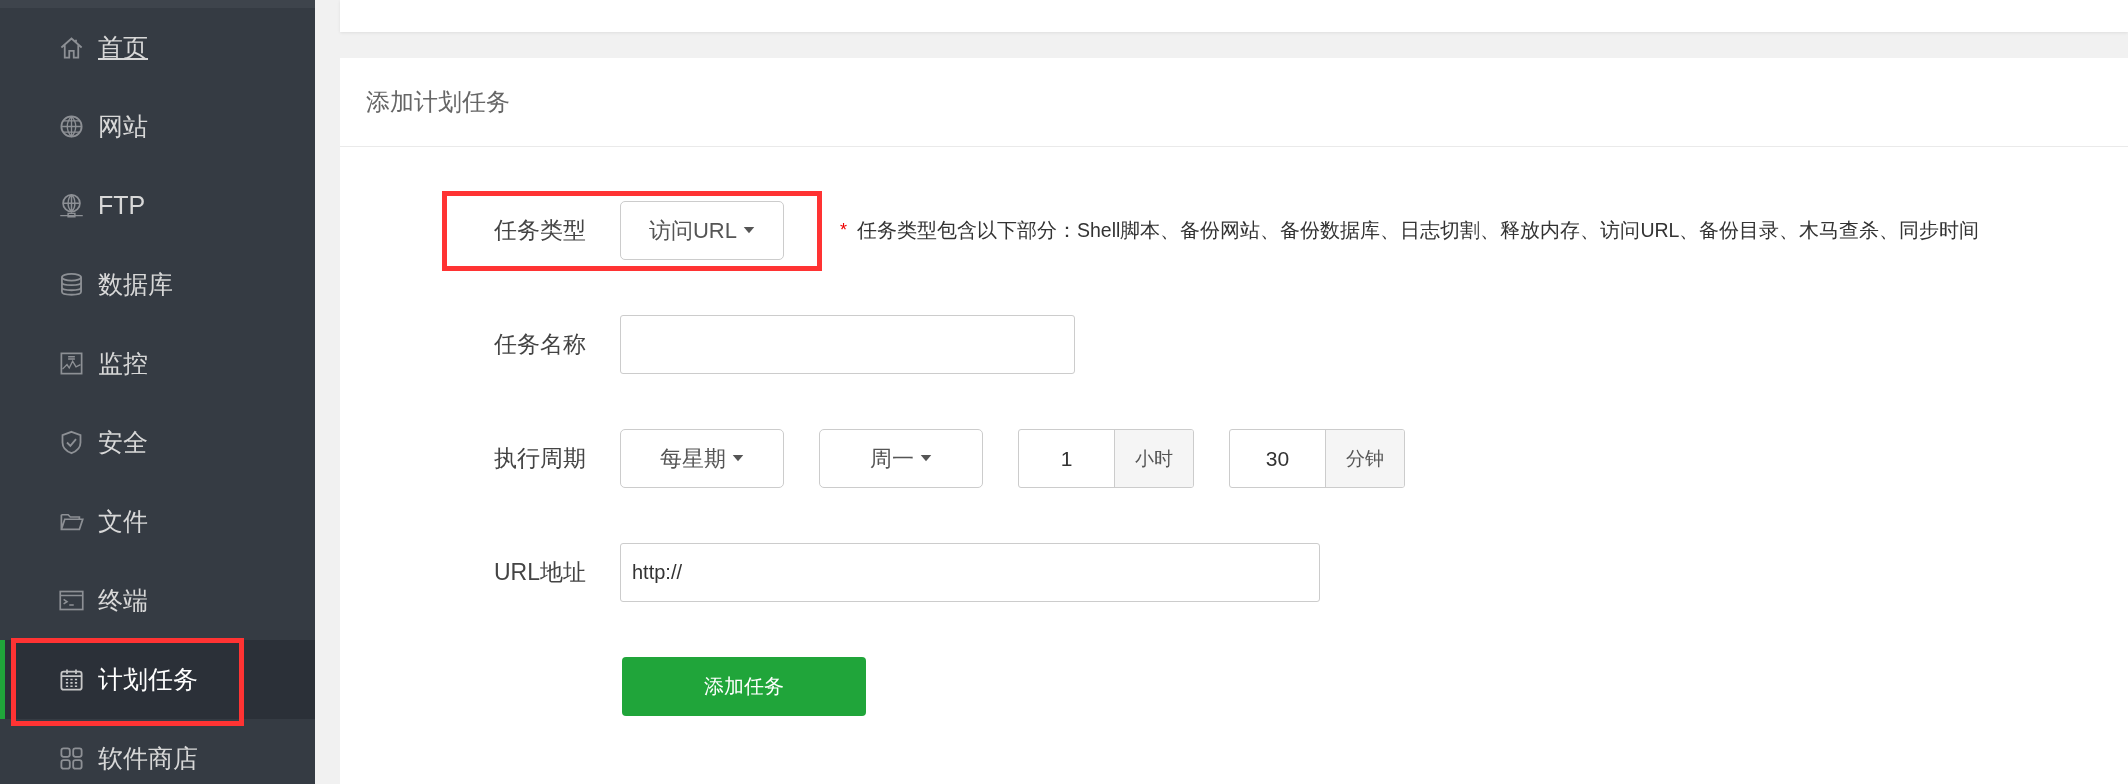 The height and width of the screenshot is (784, 2128). Describe the element at coordinates (71, 679) in the screenshot. I see `calendar-icon` at that location.